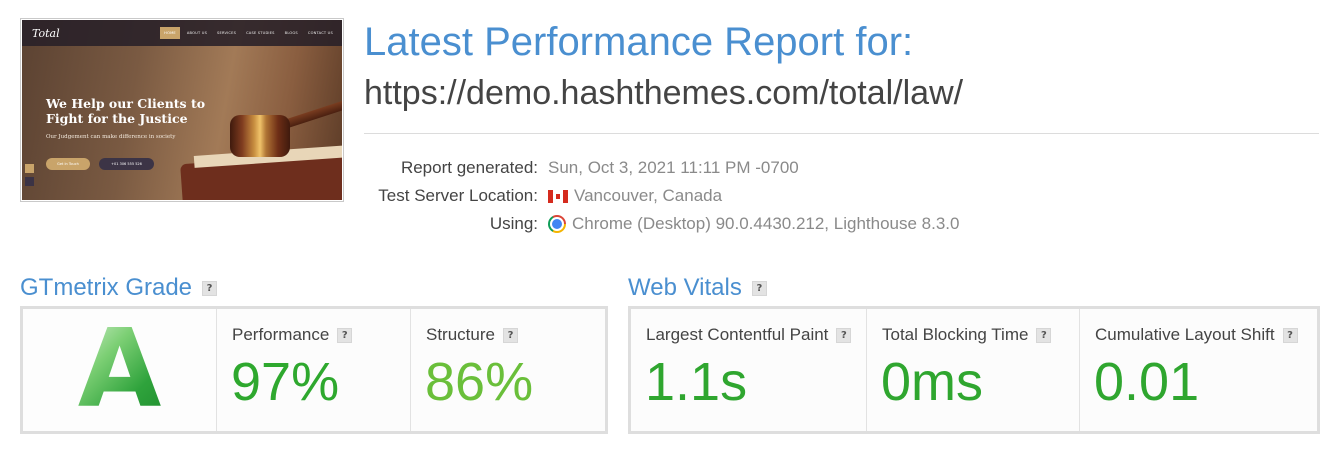 The image size is (1340, 460). Describe the element at coordinates (814, 196) in the screenshot. I see `meta-server-location: Test Server Location: Vancouver, Canada` at that location.